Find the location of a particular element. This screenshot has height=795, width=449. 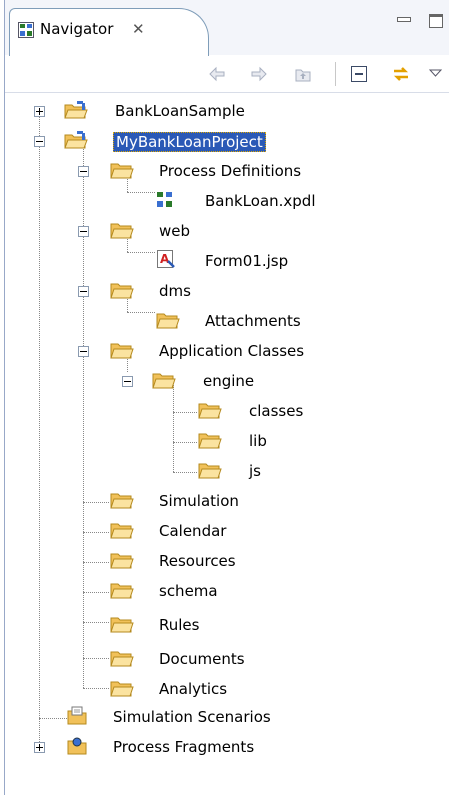

tree-item-label: Process Fragments is located at coordinates (184, 747).